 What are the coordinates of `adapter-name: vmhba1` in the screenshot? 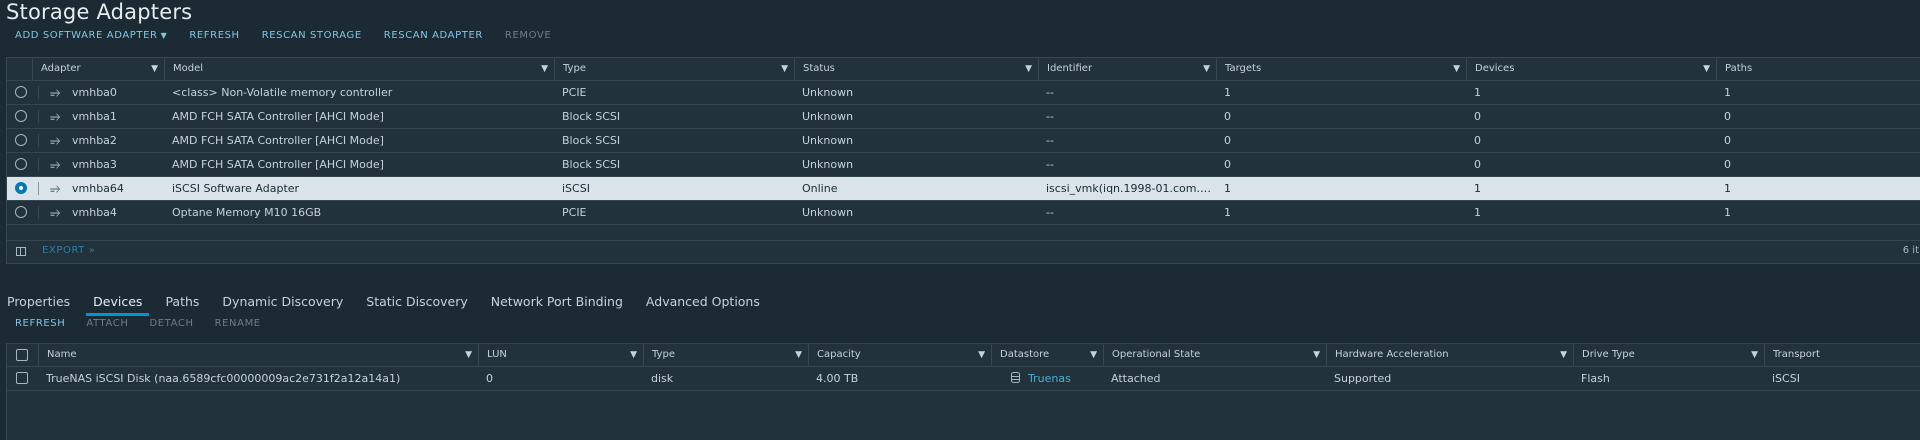 It's located at (94, 116).